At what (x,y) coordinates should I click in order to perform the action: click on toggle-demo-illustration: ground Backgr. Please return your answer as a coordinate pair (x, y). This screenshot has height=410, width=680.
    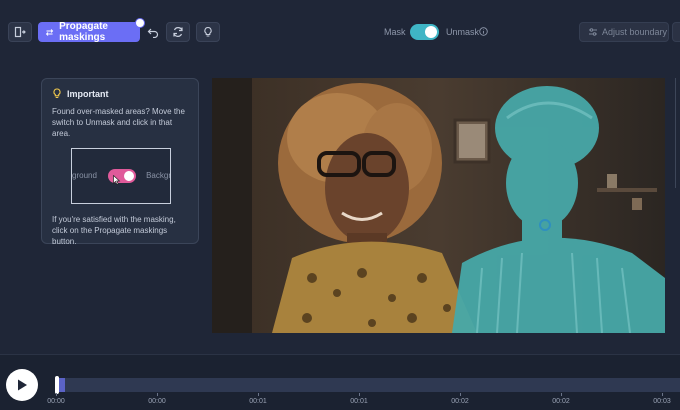
    Looking at the image, I should click on (121, 176).